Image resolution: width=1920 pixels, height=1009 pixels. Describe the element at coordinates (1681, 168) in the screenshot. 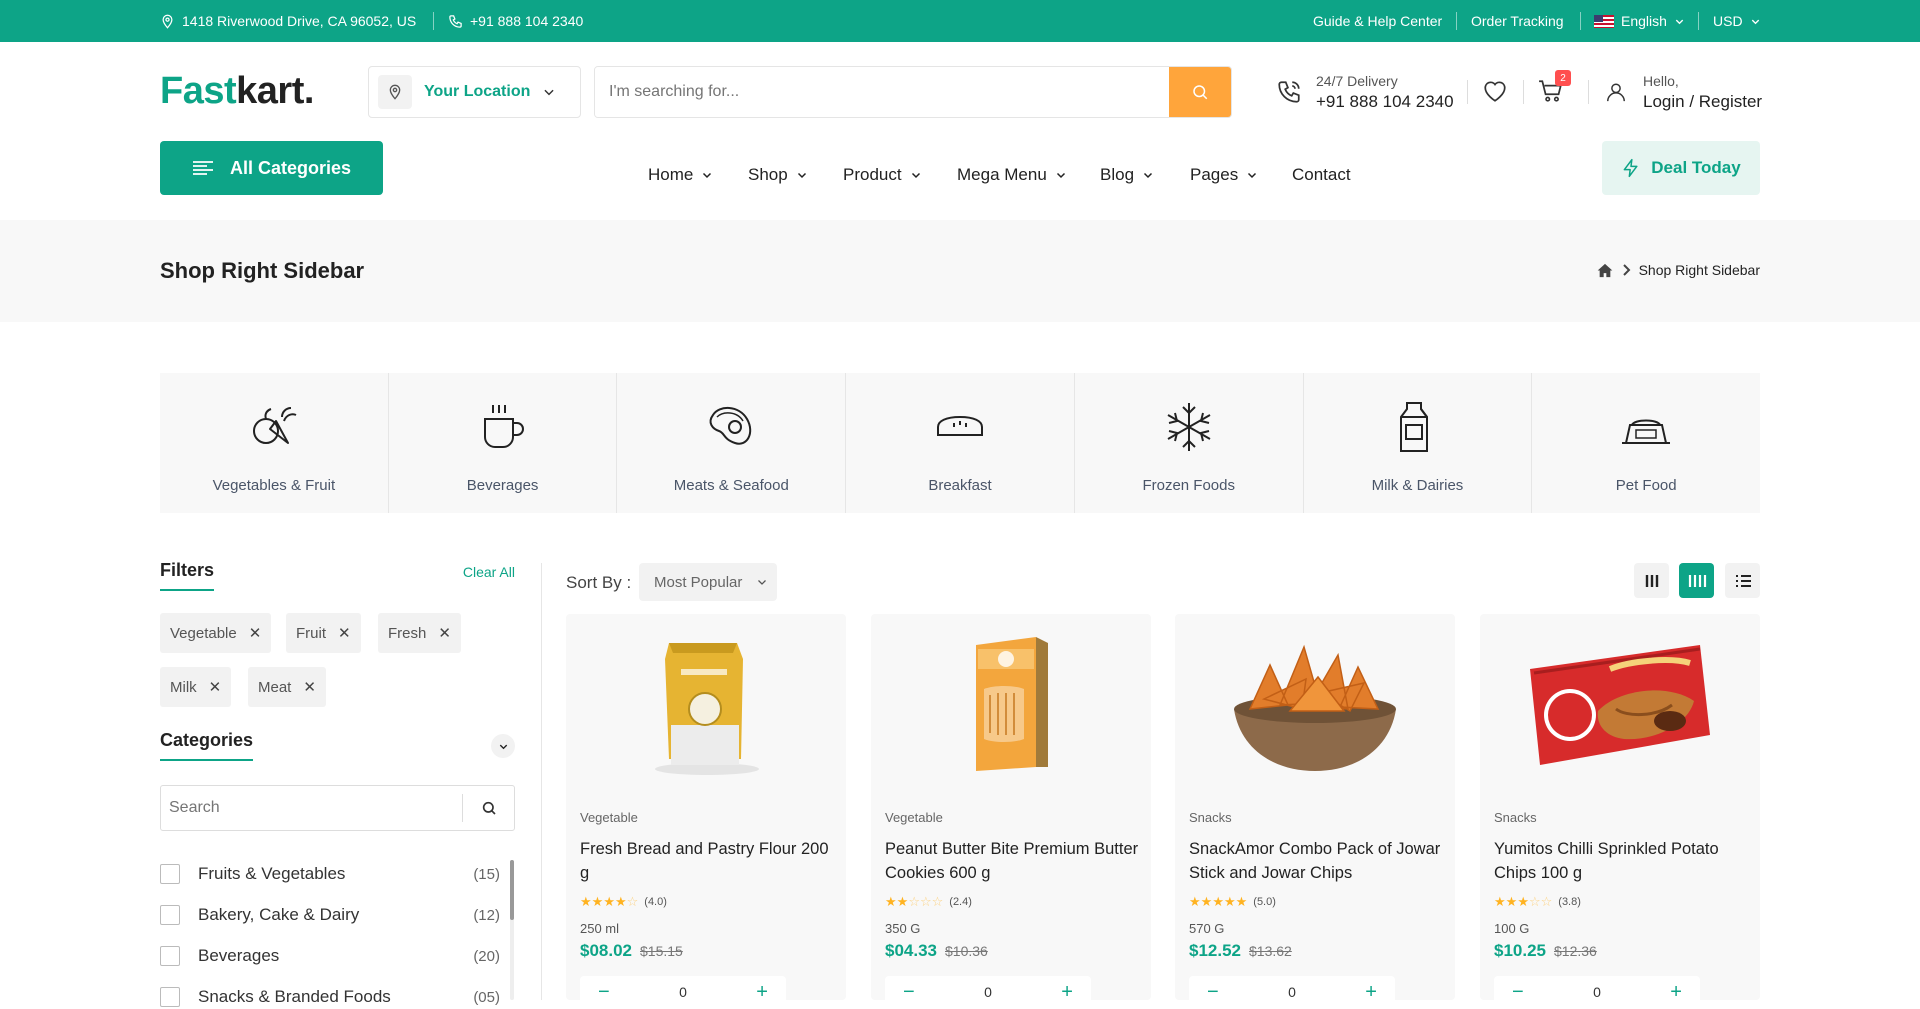

I see `deal-today-button: Deal Today` at that location.